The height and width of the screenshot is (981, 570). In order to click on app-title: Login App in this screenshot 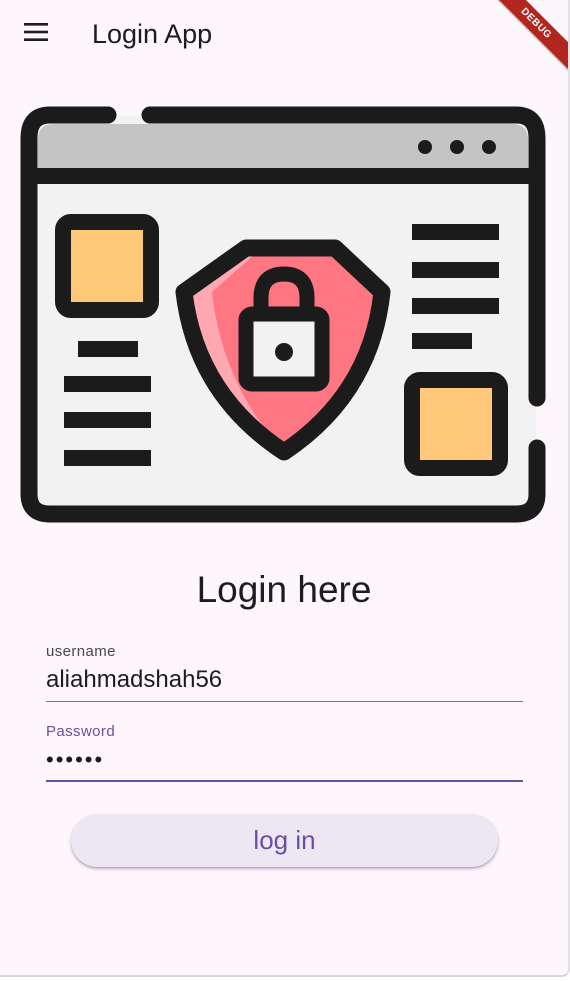, I will do `click(152, 34)`.